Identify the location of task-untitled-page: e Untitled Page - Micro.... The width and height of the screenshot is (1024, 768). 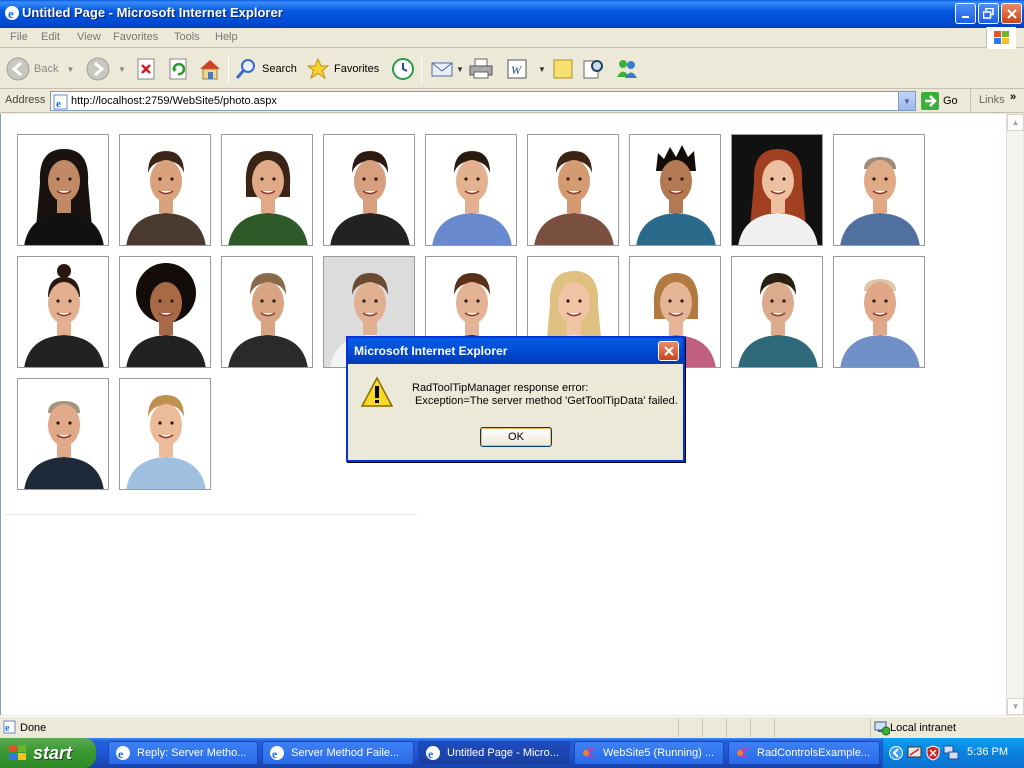
(494, 753).